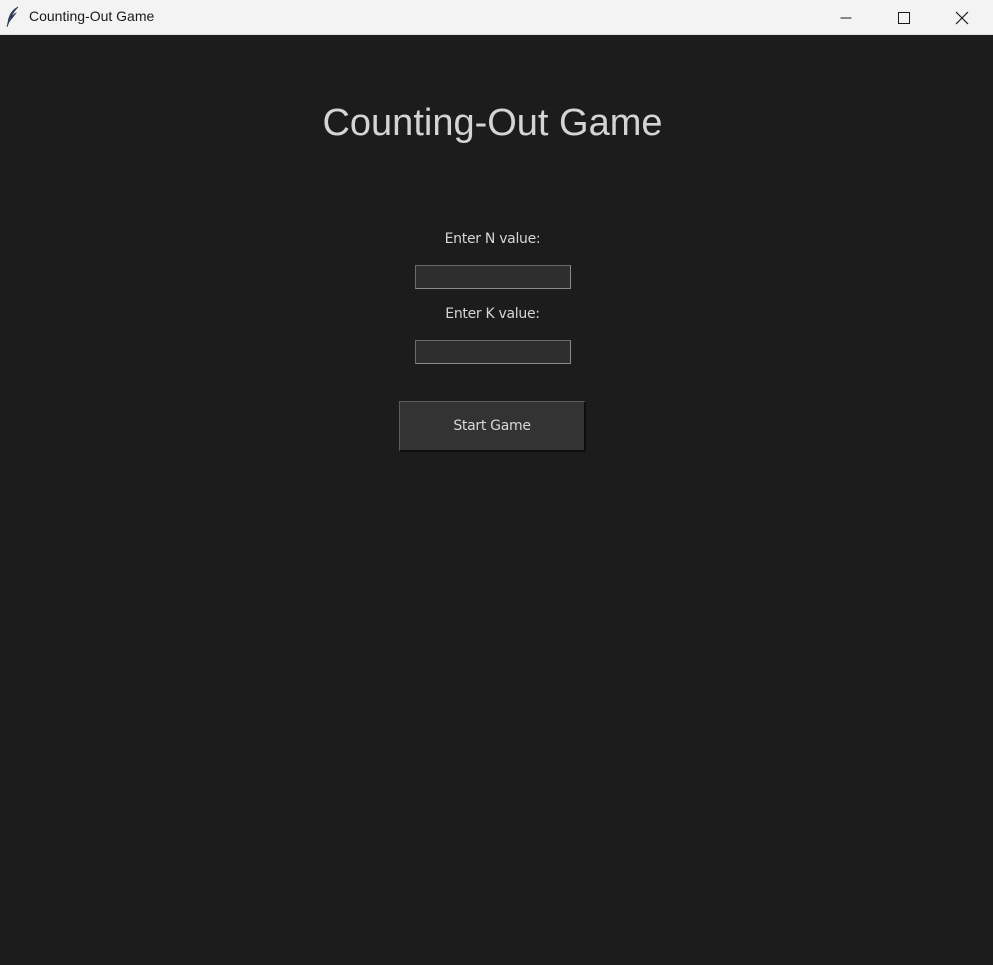  What do you see at coordinates (496, 17) in the screenshot?
I see `title-bar: Counting-Out Game` at bounding box center [496, 17].